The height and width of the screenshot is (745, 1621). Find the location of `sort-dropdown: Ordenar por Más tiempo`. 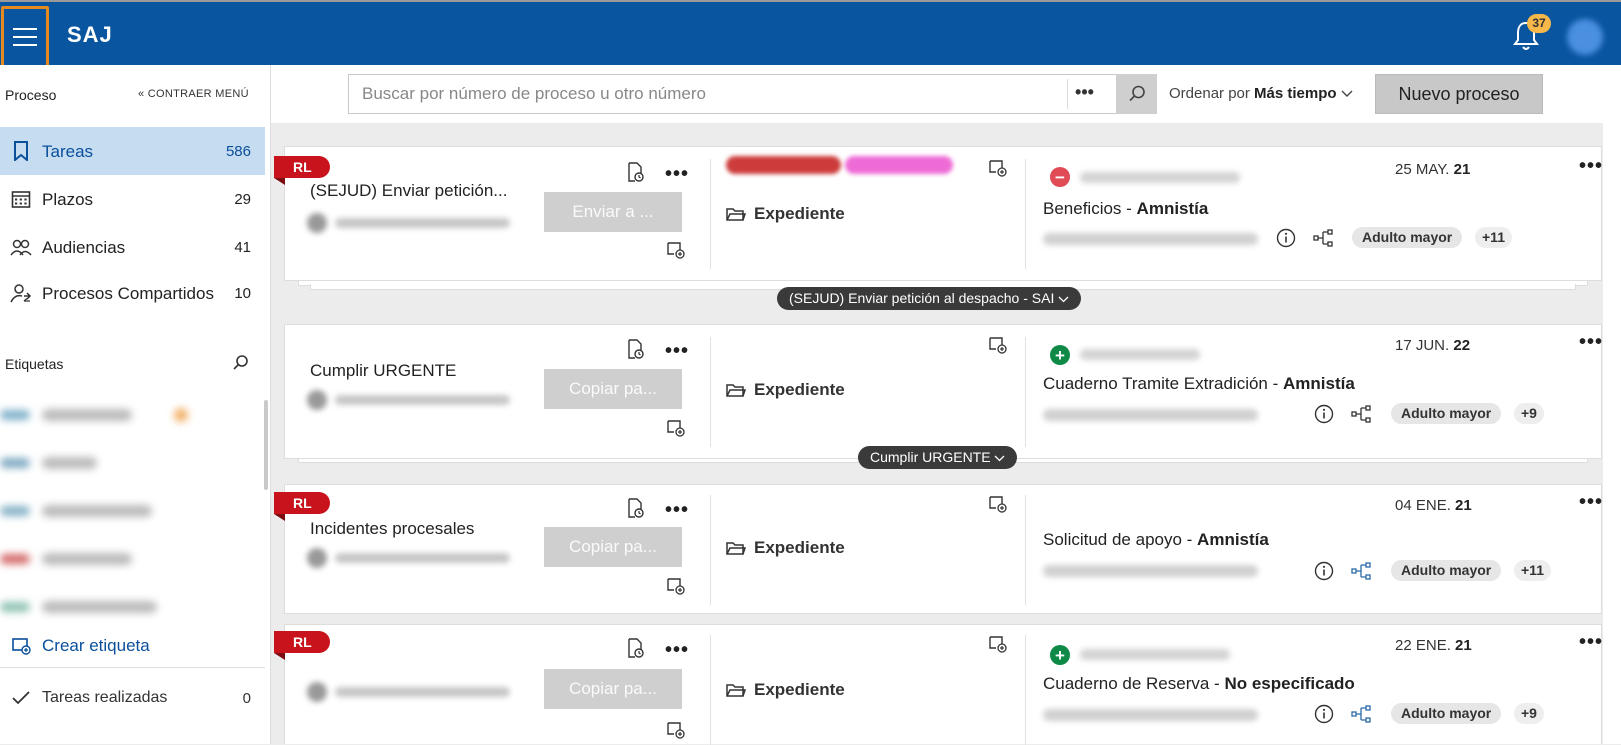

sort-dropdown: Ordenar por Más tiempo is located at coordinates (1261, 93).